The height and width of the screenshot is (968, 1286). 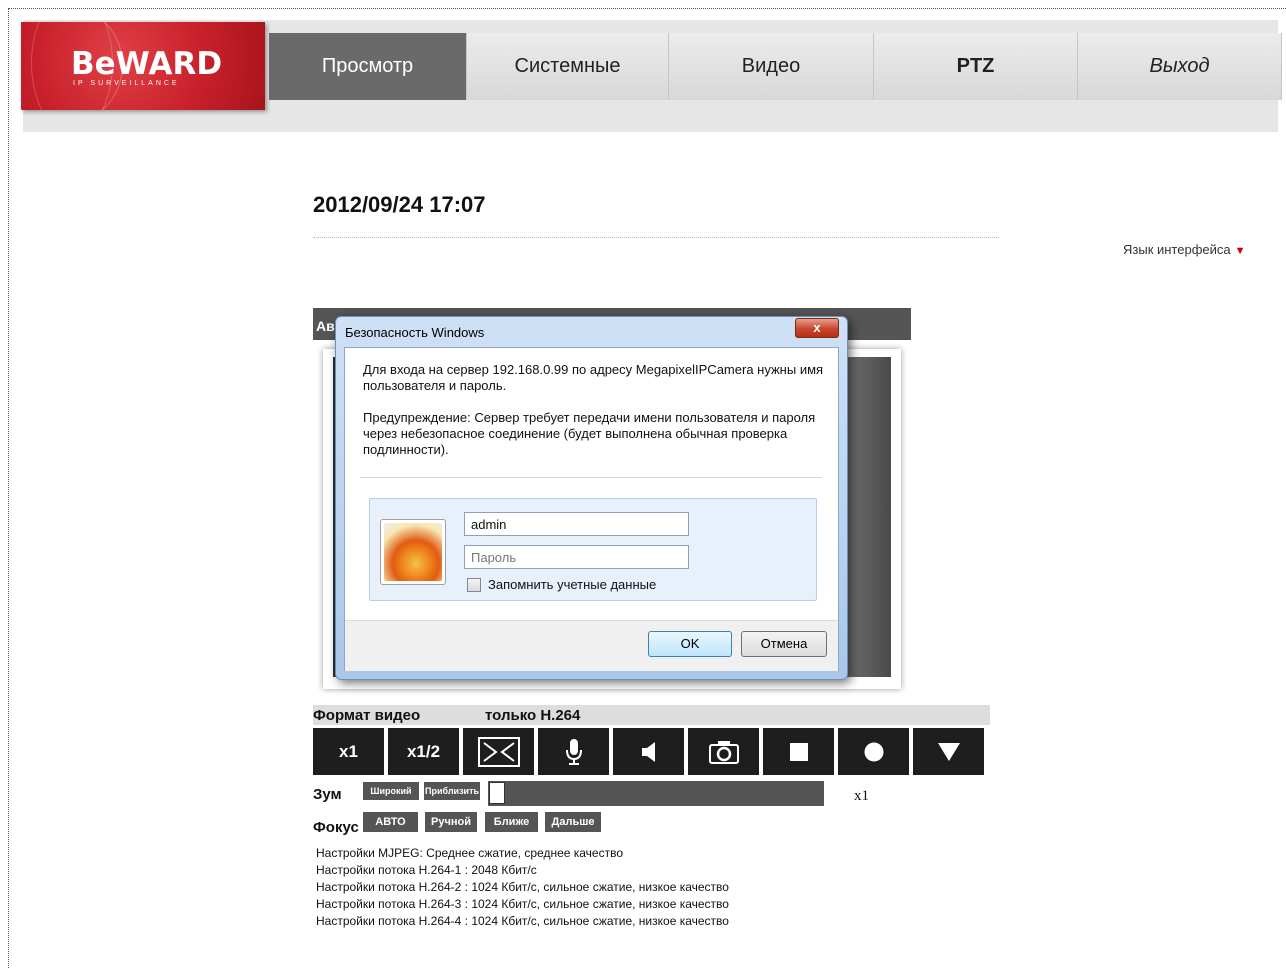 What do you see at coordinates (391, 791) in the screenshot?
I see `zoom-wide-button: Широкий` at bounding box center [391, 791].